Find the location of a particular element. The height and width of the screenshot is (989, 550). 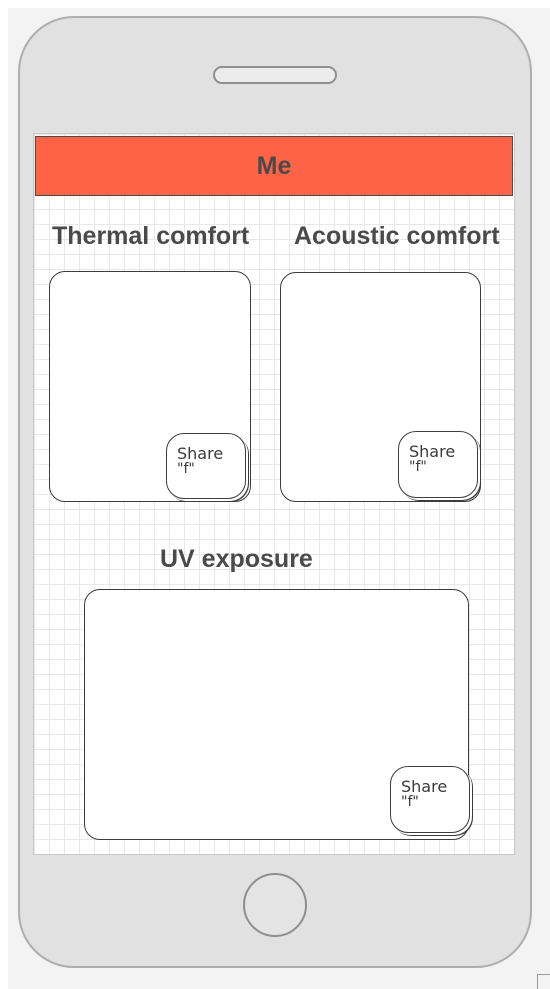

thermal-comfort-card: Share "f" is located at coordinates (150, 386).